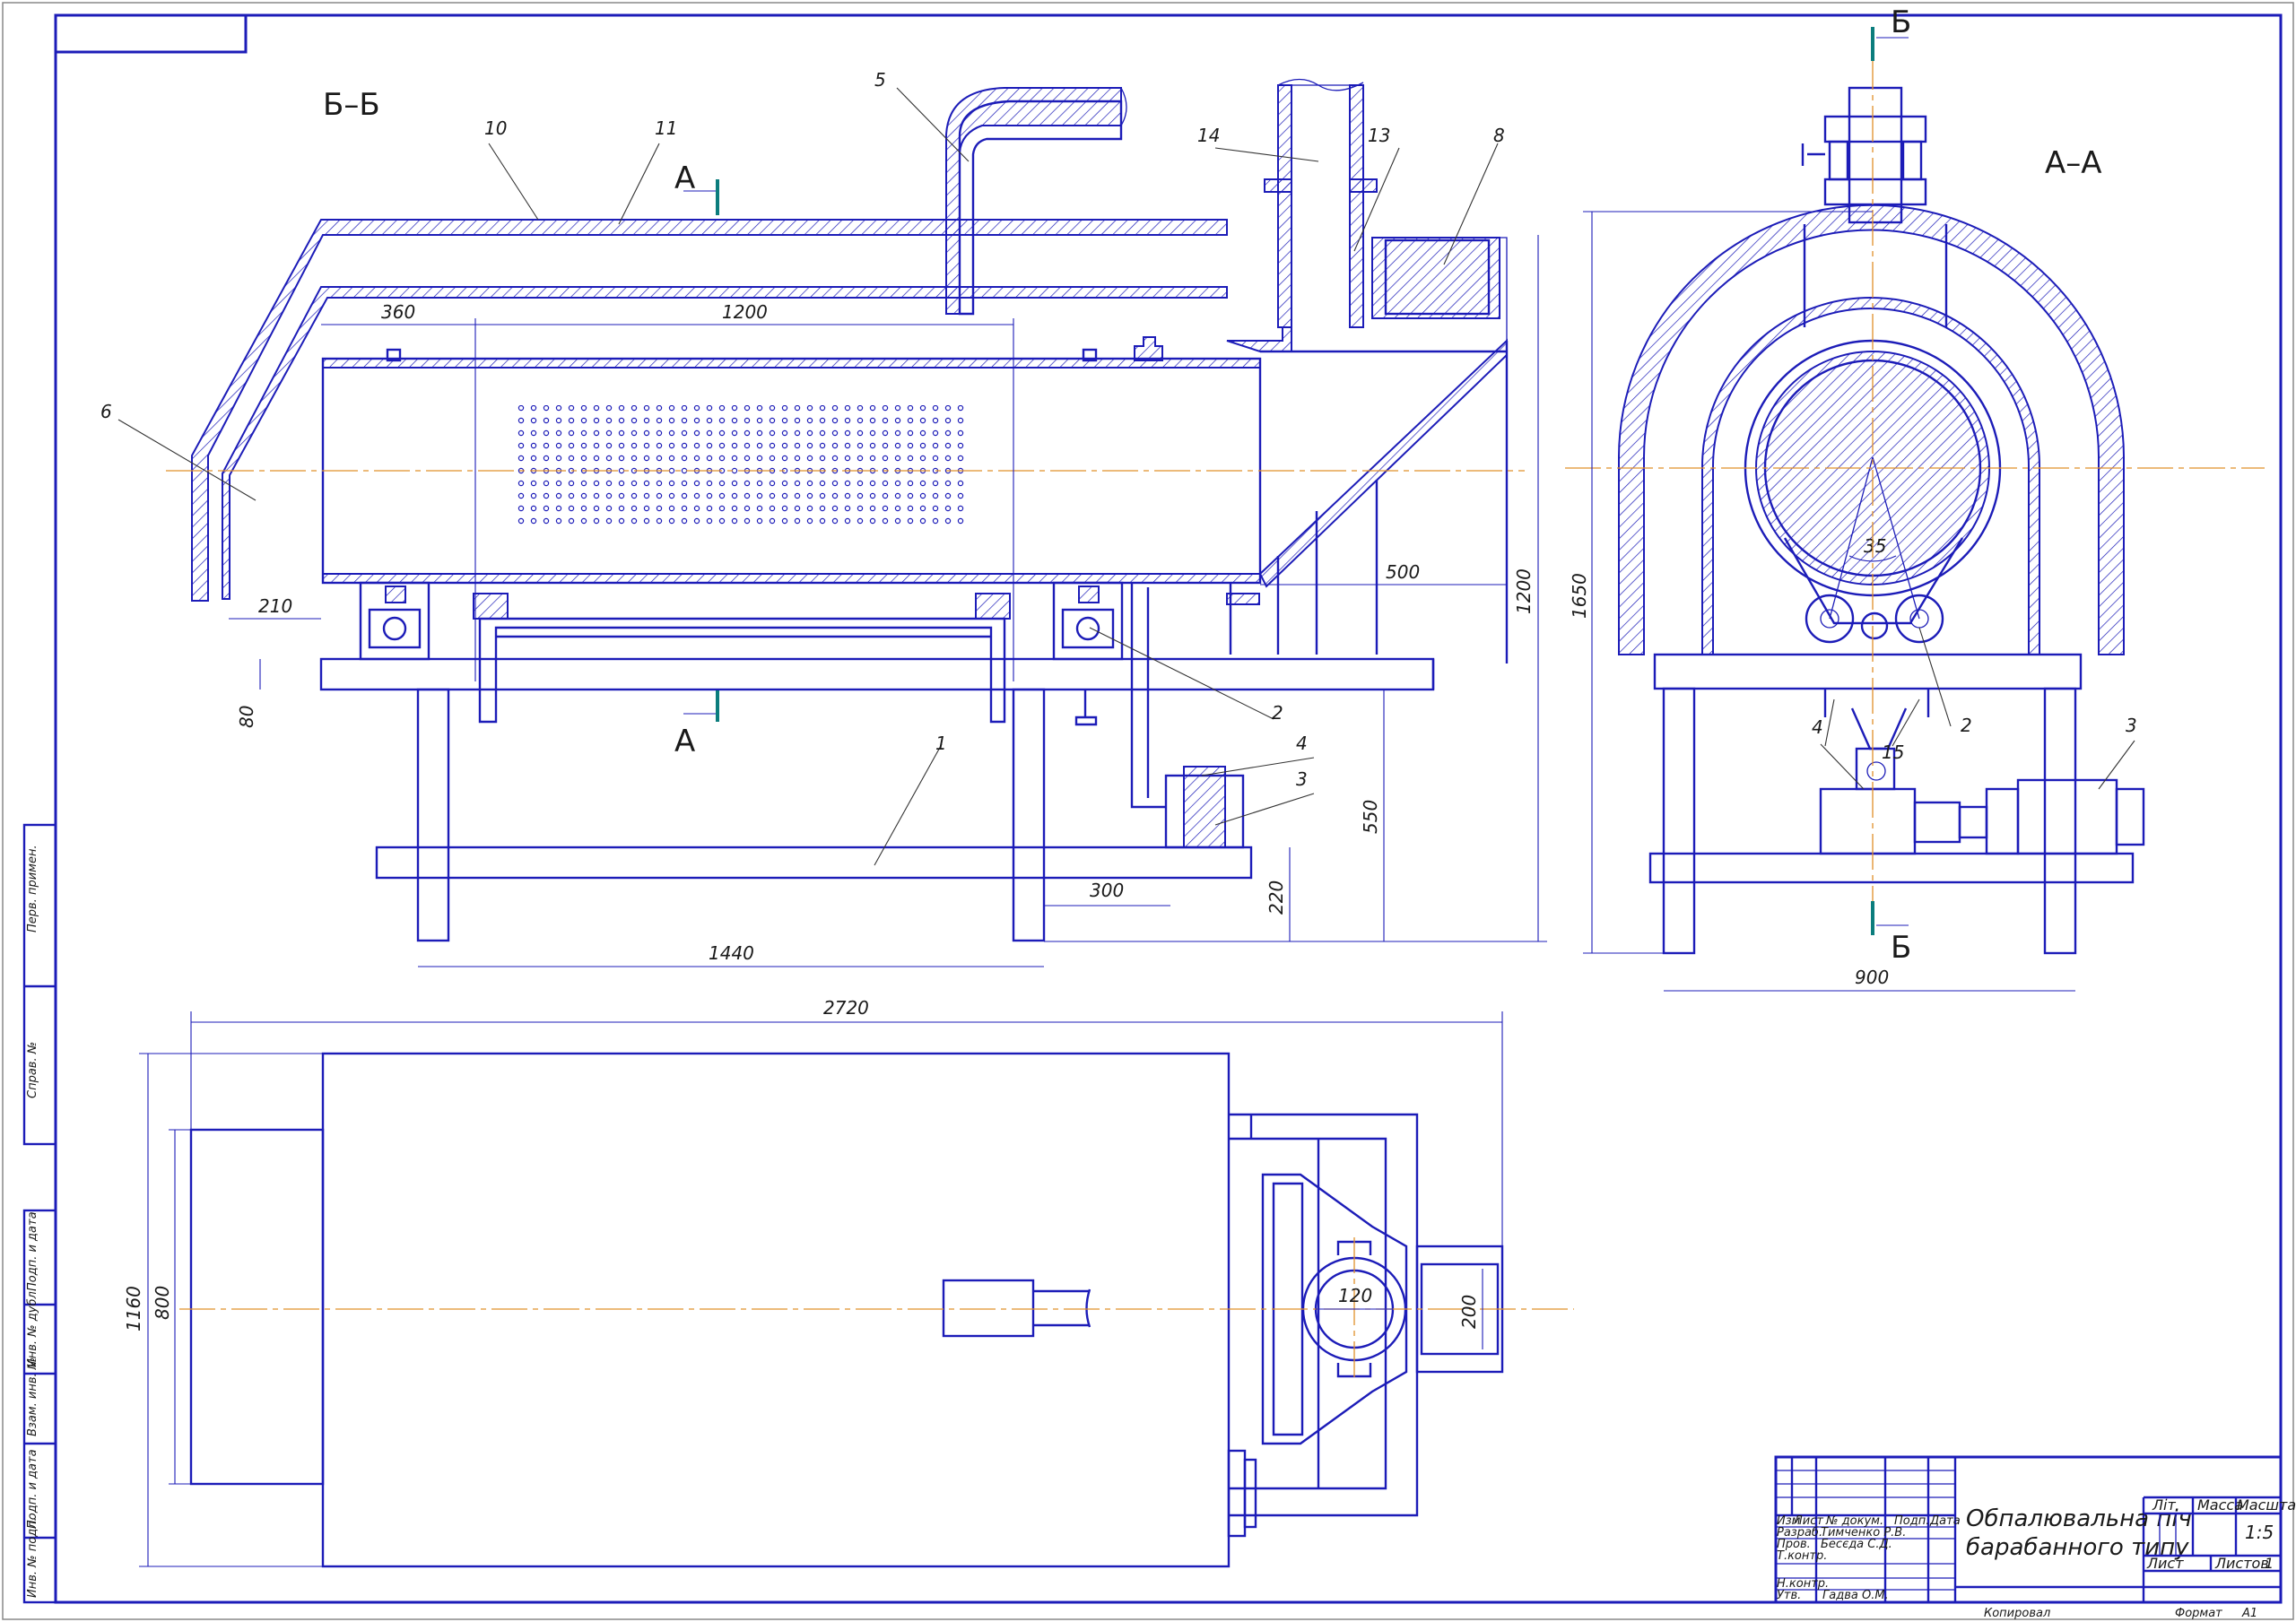 The image size is (2296, 1622). Describe the element at coordinates (162, 1303) in the screenshot. I see `dim-800: 800` at that location.